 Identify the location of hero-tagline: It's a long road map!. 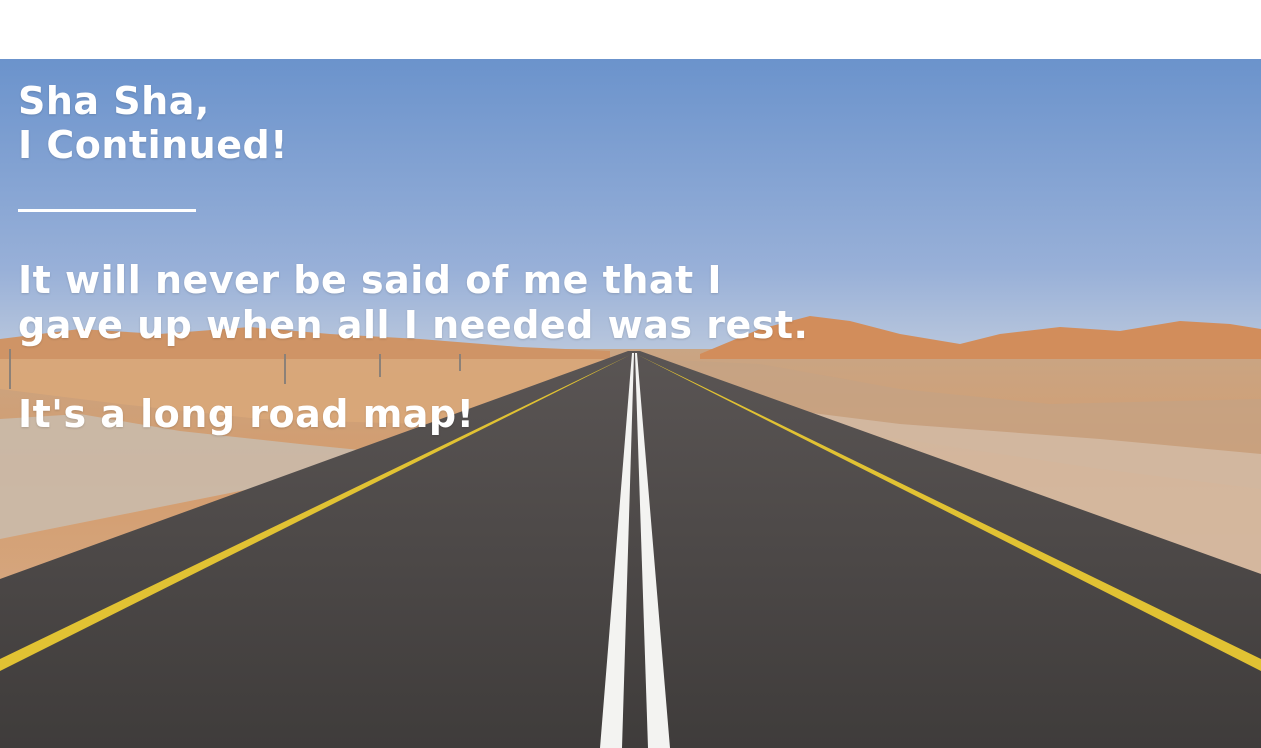
(246, 414).